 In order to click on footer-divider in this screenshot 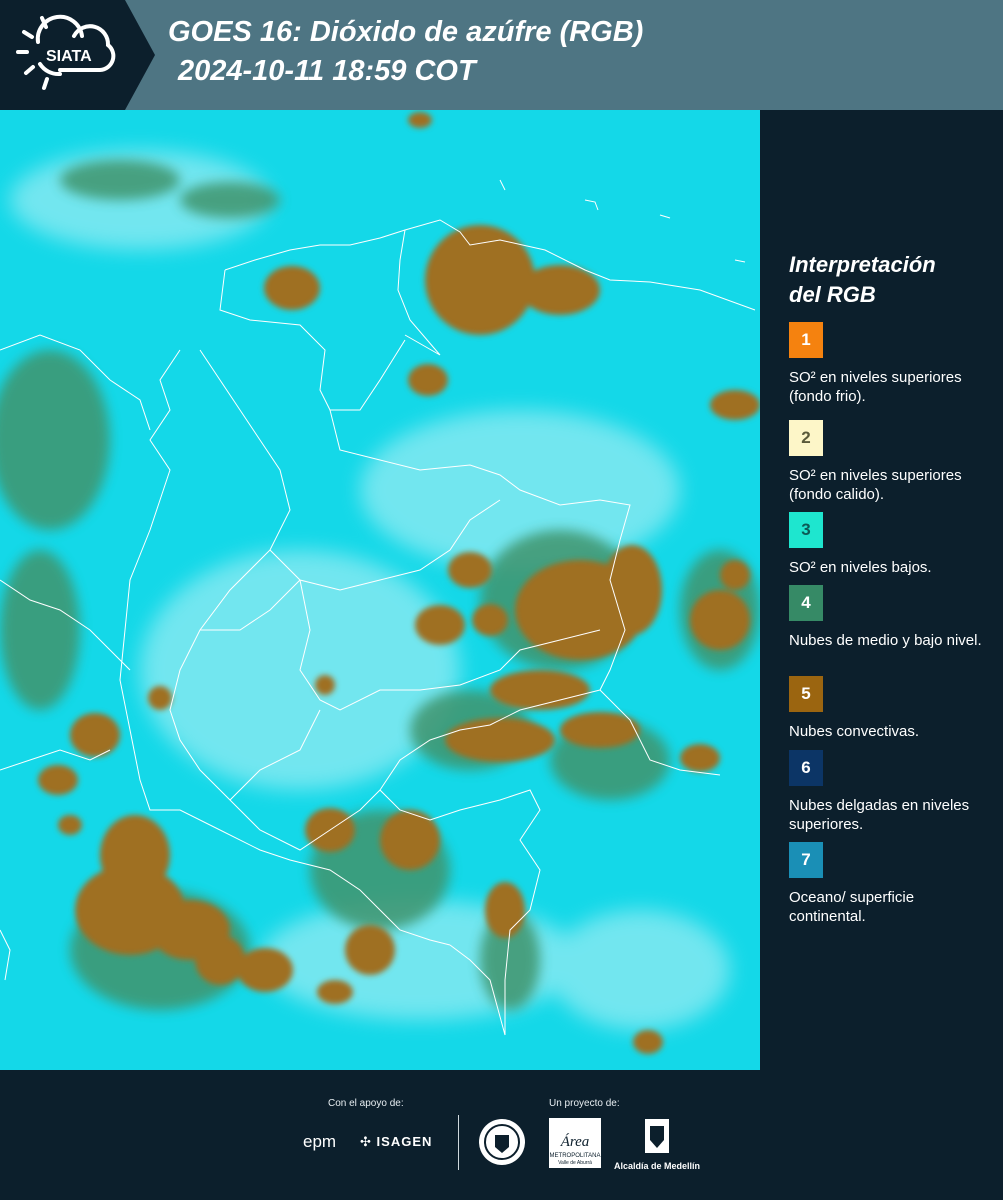, I will do `click(458, 1142)`.